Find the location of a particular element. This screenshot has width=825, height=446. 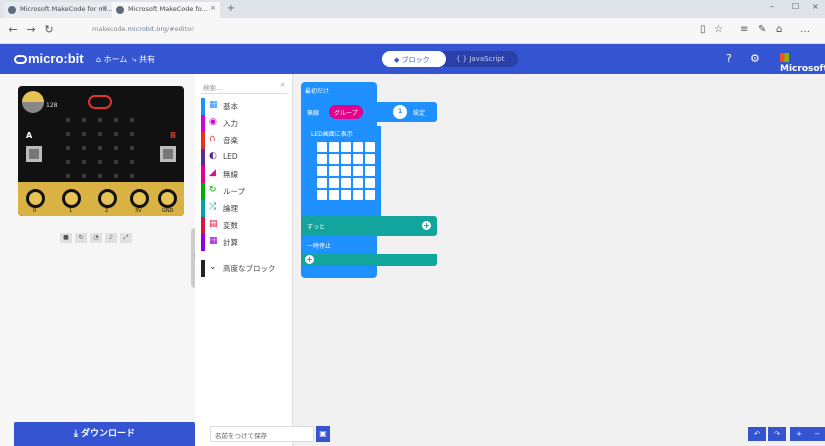

favicon-icon is located at coordinates (120, 10).